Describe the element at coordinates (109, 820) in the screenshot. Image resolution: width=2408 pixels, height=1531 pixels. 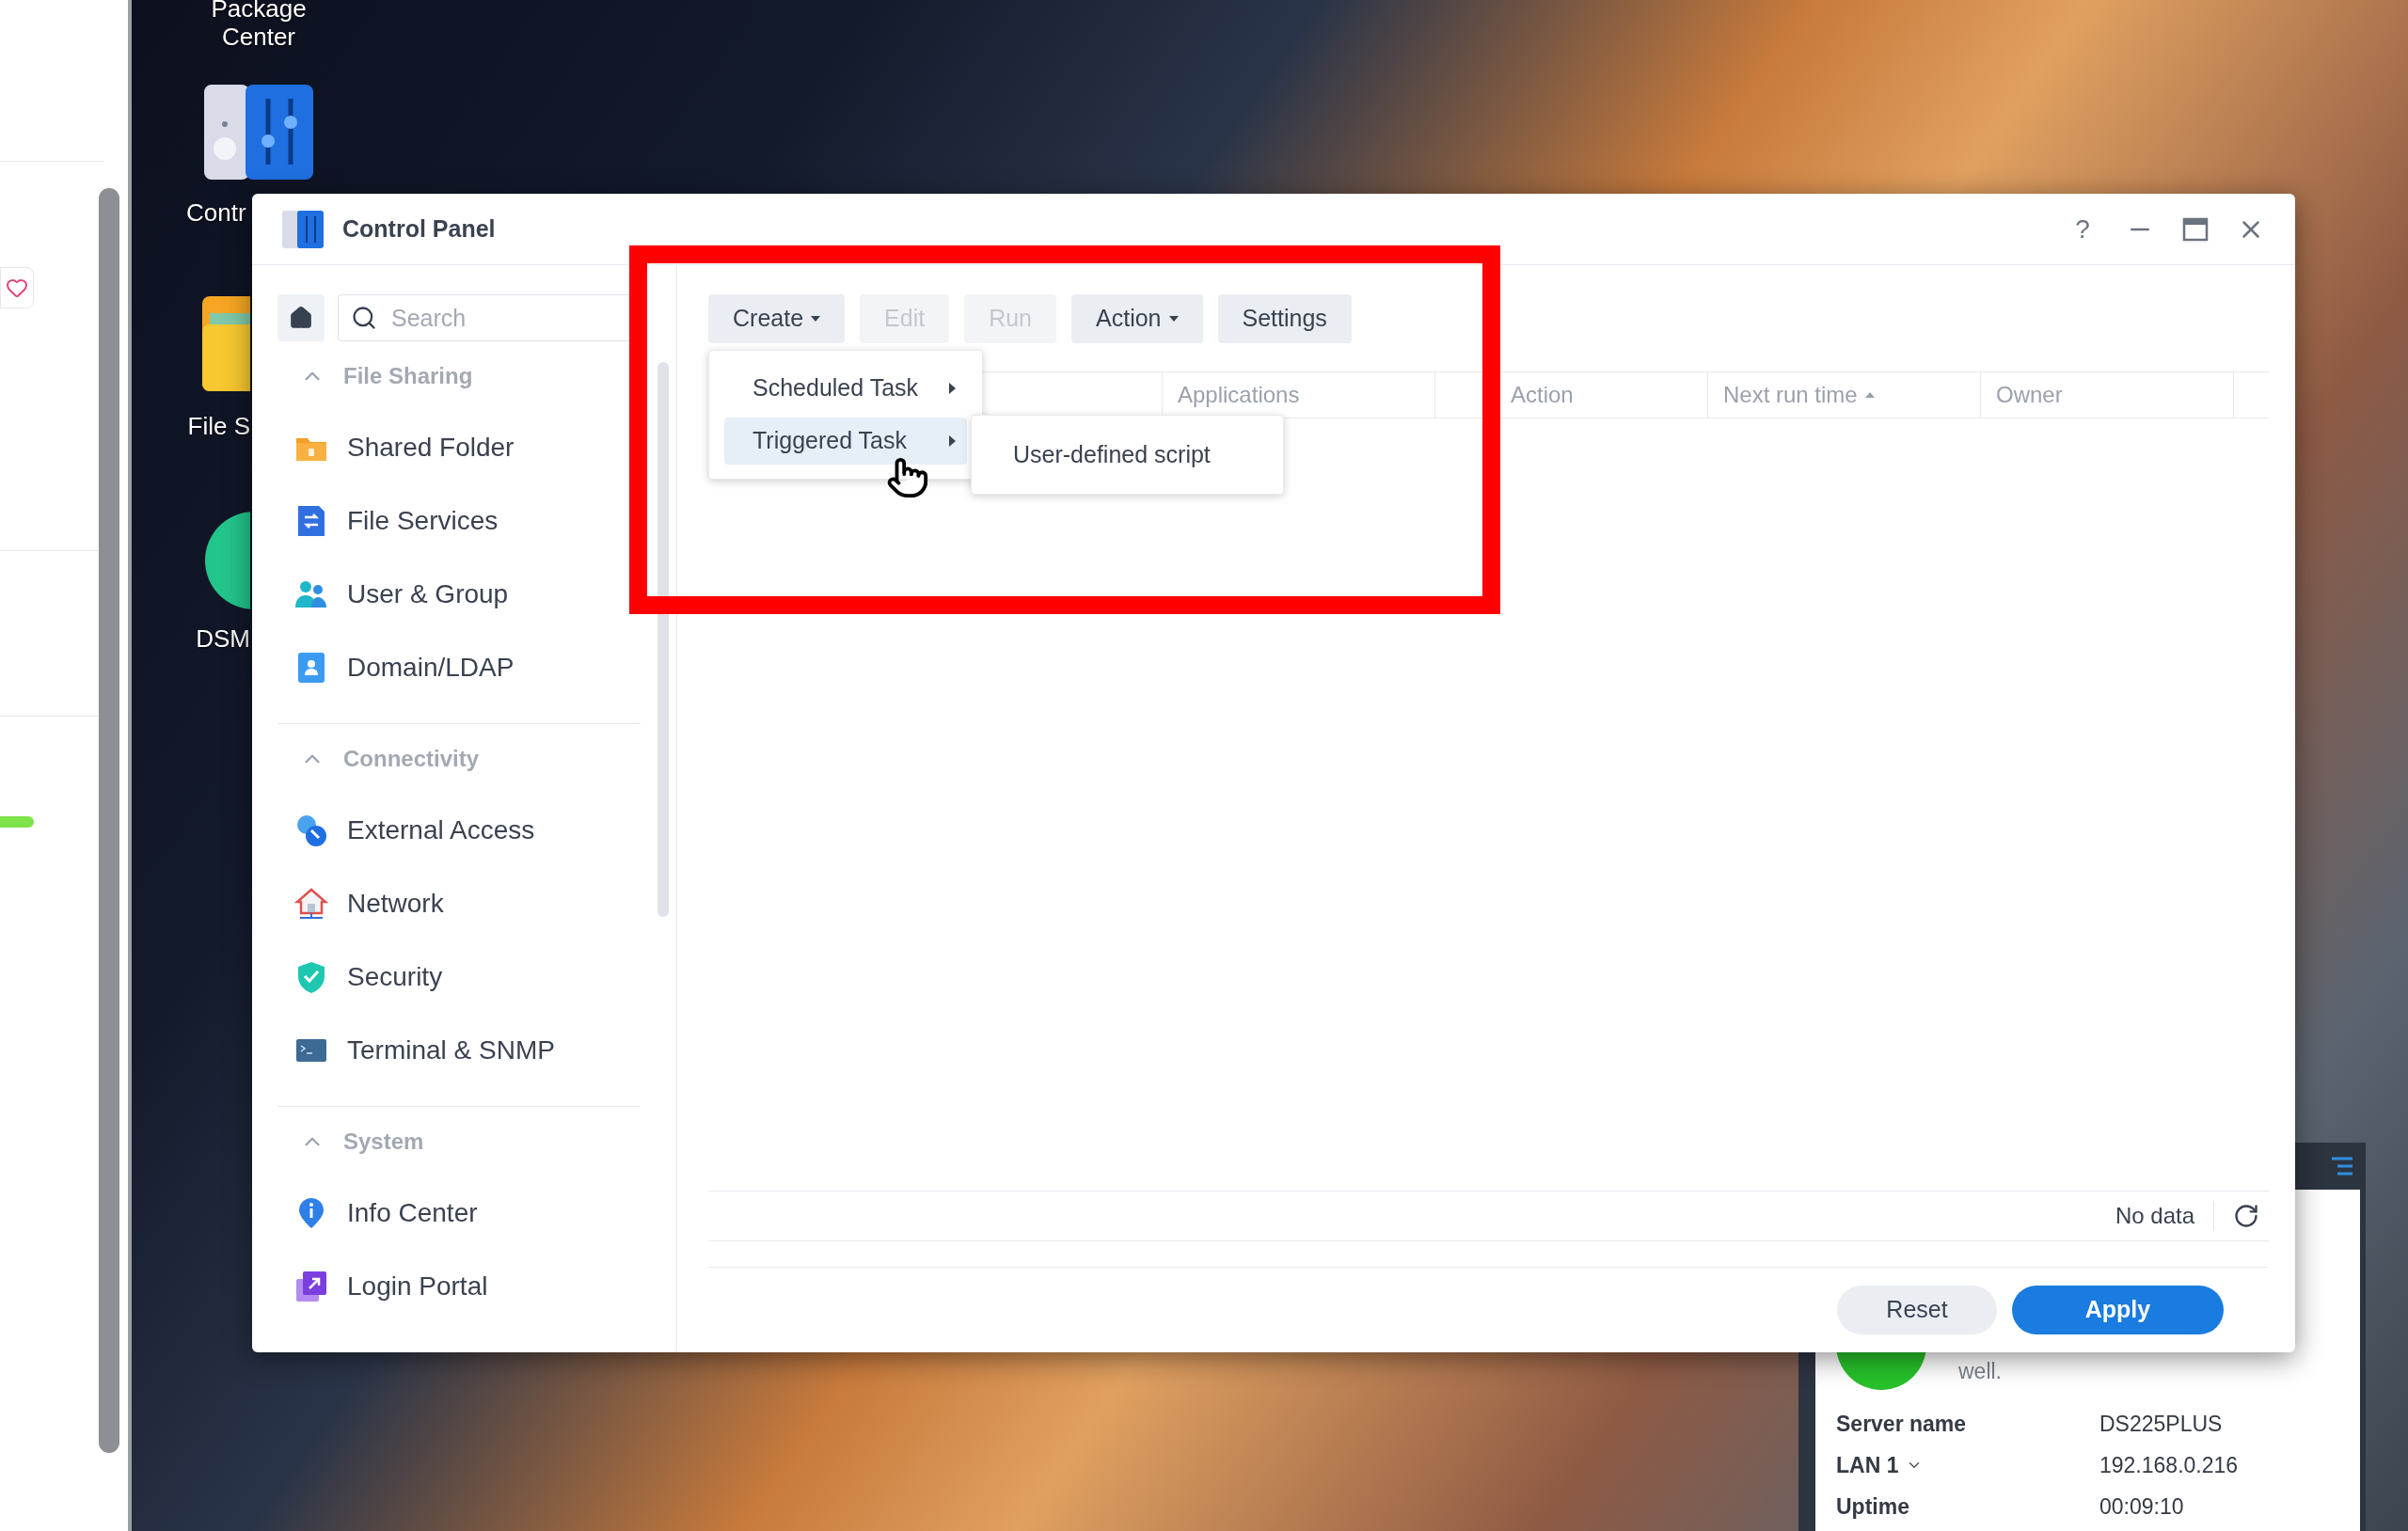
I see `scrollbar-thumb` at that location.